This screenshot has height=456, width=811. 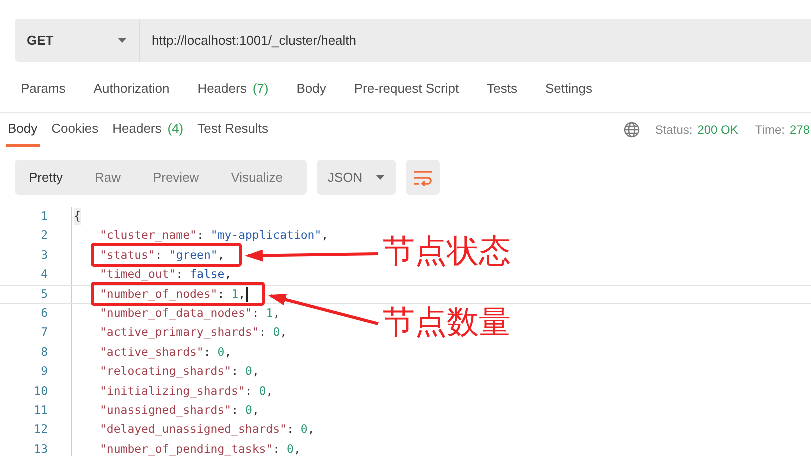 I want to click on wrap-lines-icon, so click(x=423, y=178).